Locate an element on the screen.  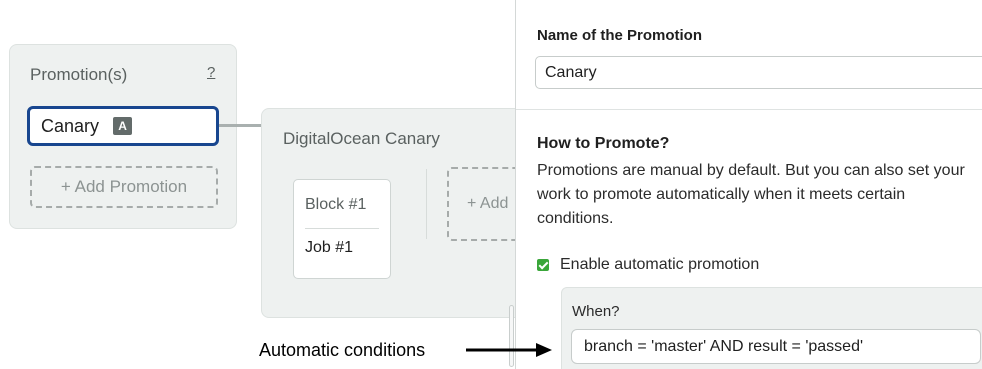
promotions-panel: Promotion(s) ? Canary A + Add Promotion is located at coordinates (123, 136).